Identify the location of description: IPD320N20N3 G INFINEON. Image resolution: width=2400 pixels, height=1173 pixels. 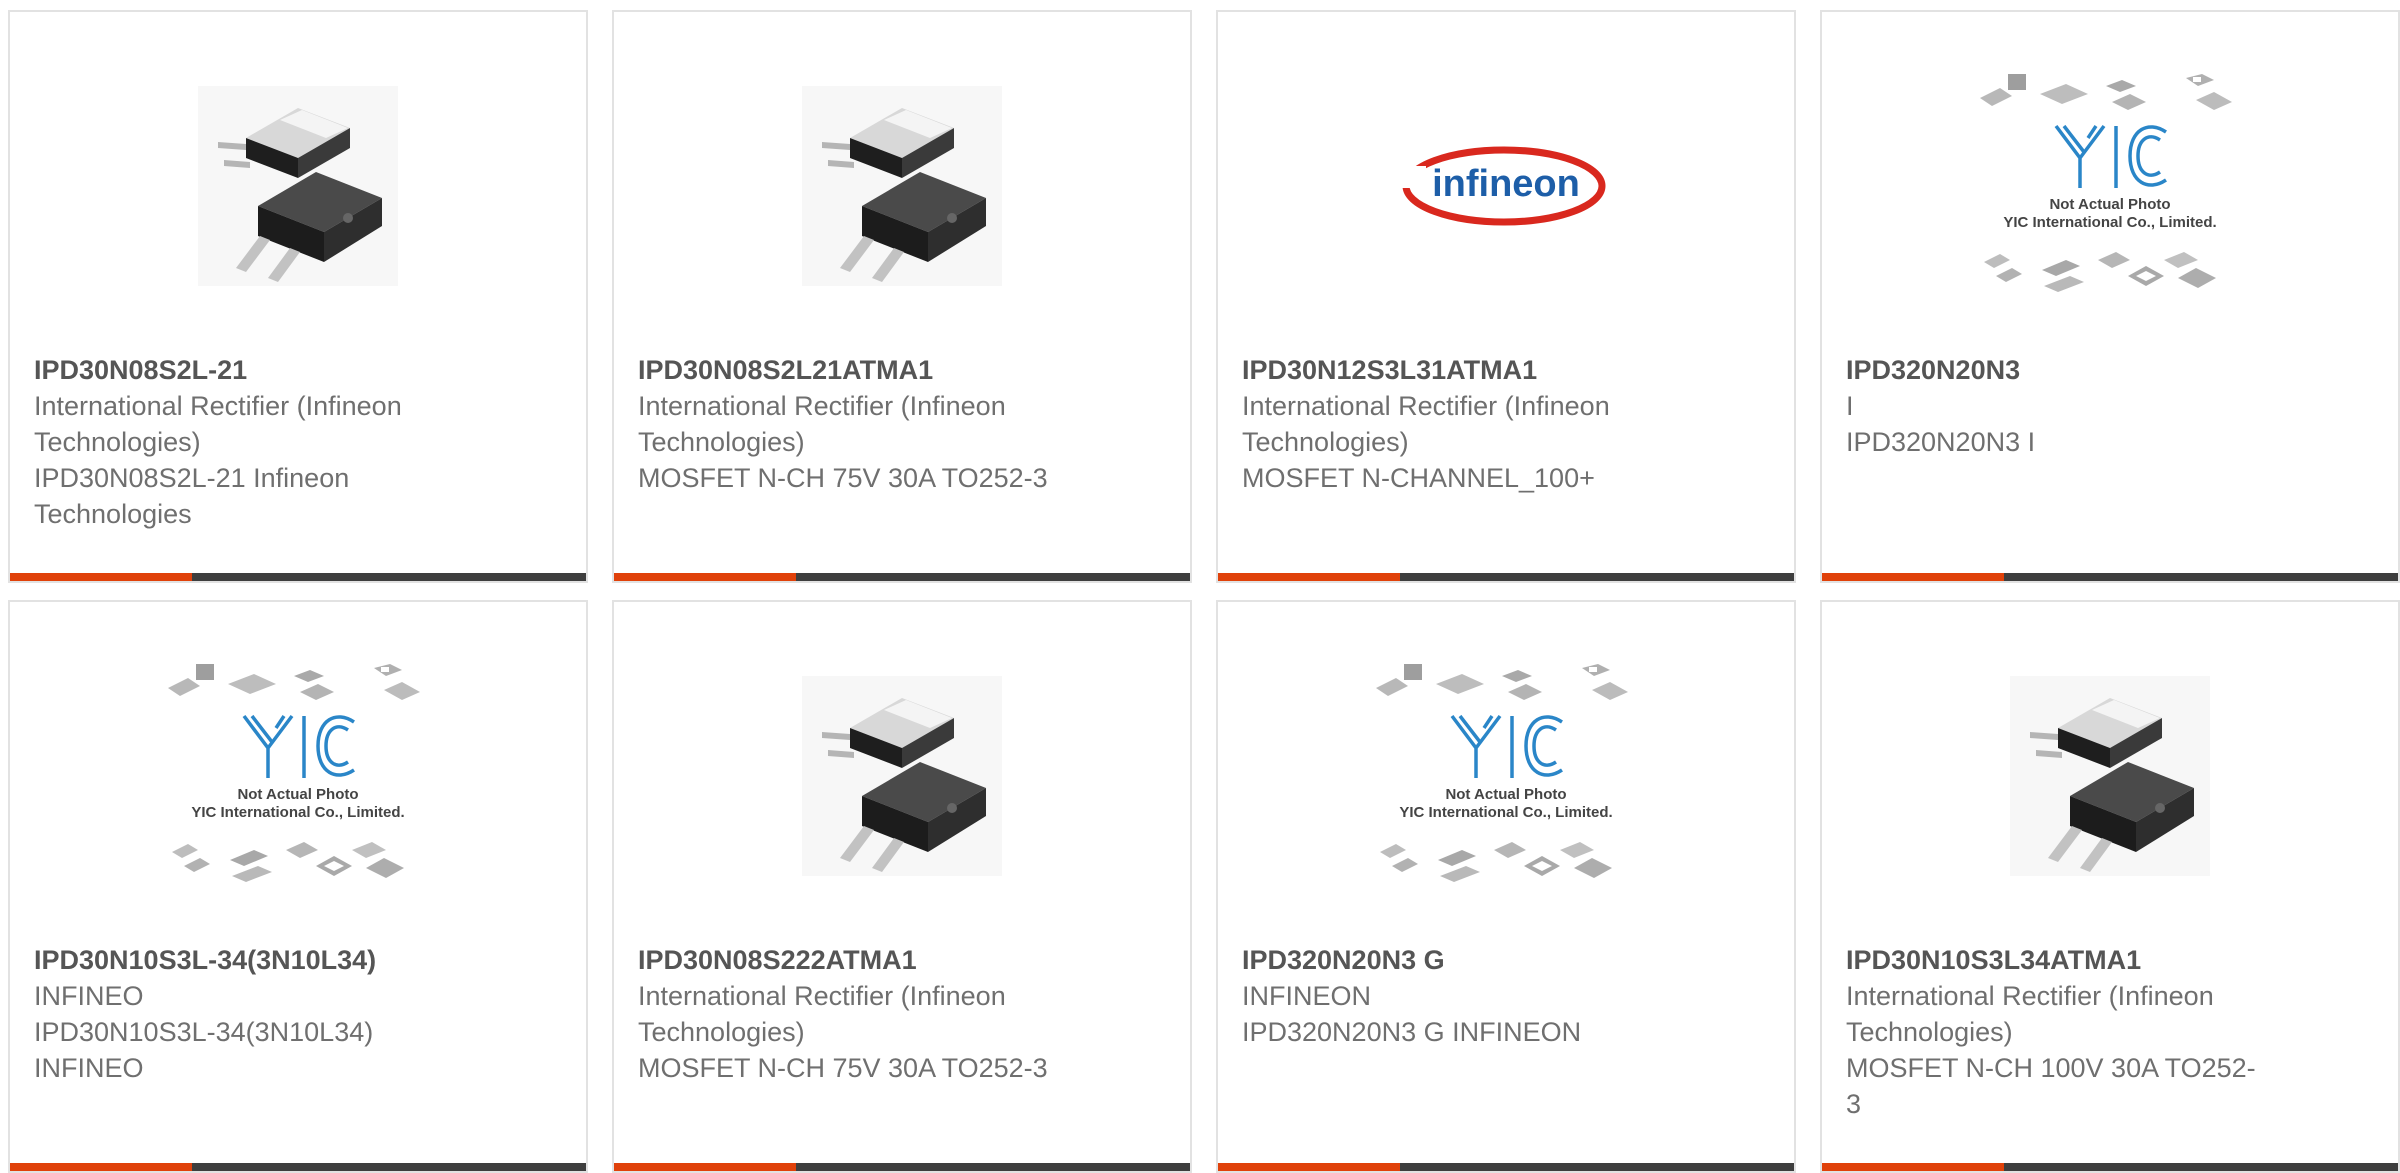
(1412, 1032).